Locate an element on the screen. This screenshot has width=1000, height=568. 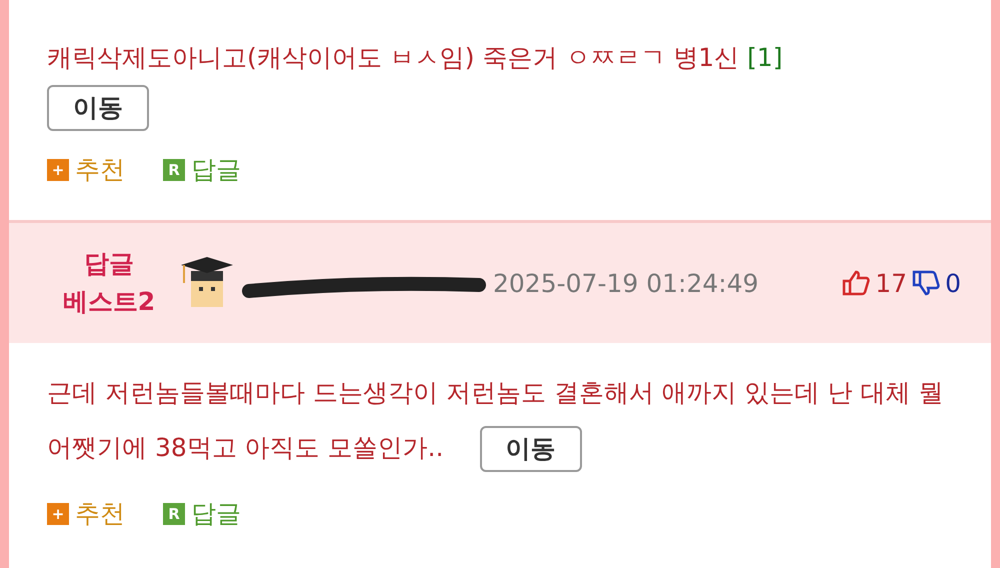
thumbs-down-icon is located at coordinates (926, 283).